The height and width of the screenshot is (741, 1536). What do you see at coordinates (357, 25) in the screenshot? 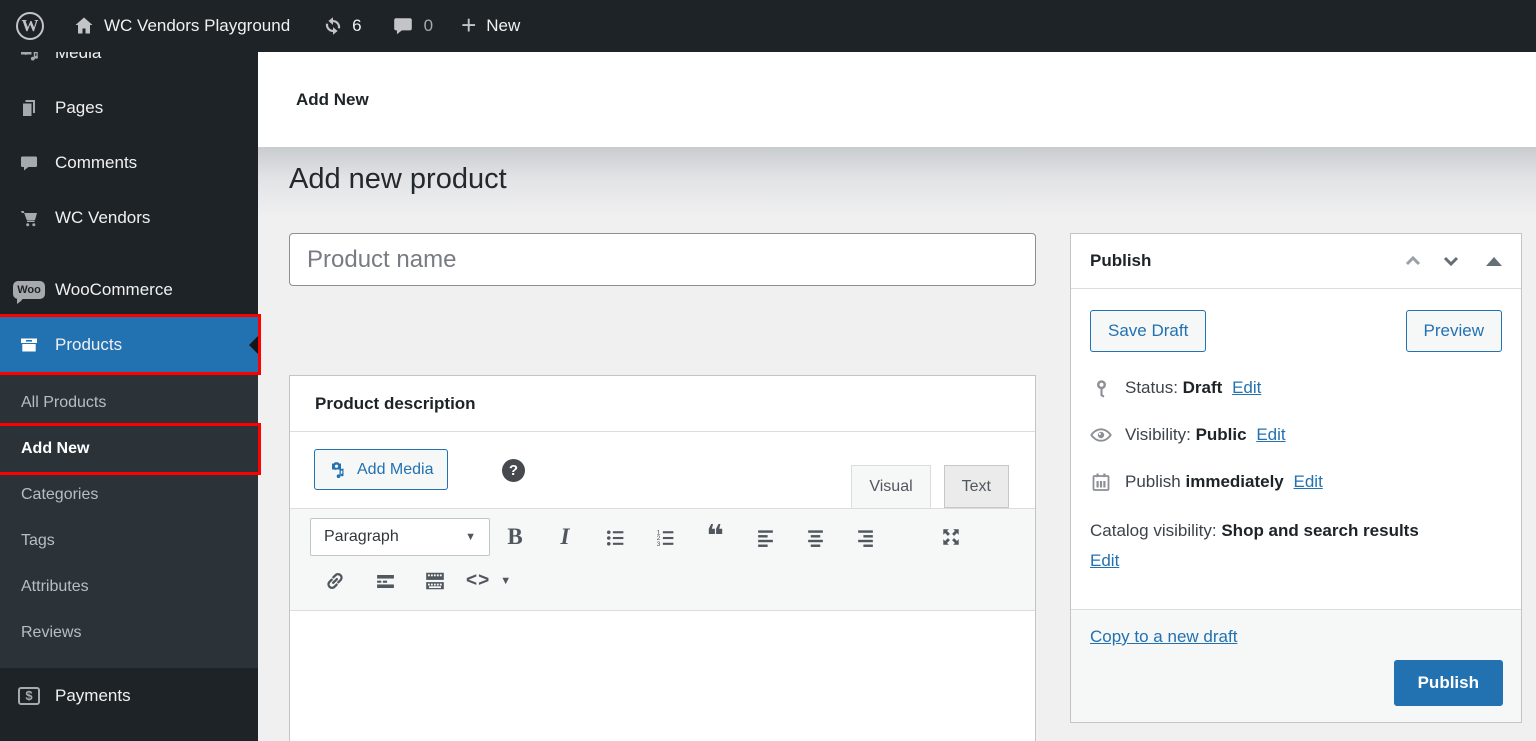
I see `updates-count: 6` at bounding box center [357, 25].